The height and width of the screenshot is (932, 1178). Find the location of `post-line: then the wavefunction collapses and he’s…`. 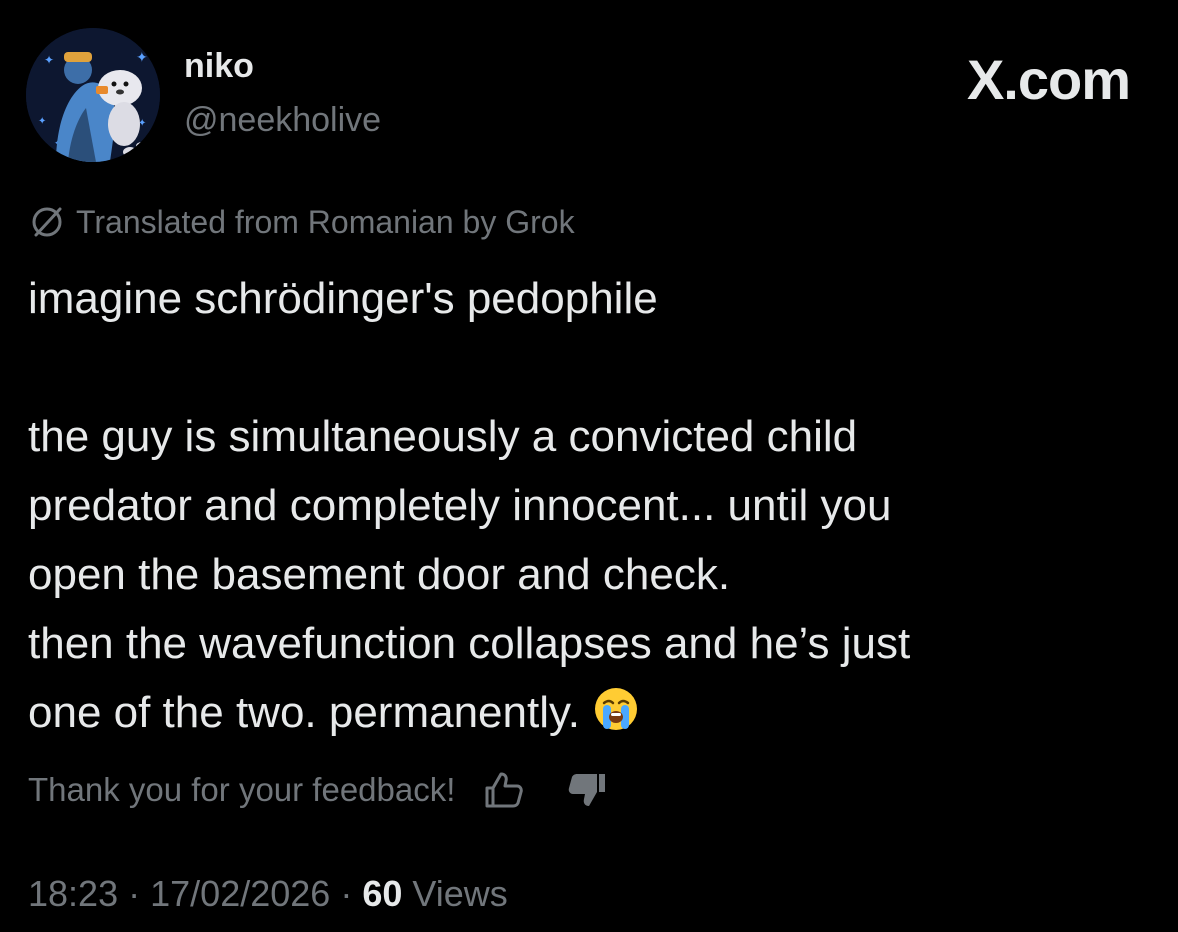

post-line: then the wavefunction collapses and he’s… is located at coordinates (469, 643).